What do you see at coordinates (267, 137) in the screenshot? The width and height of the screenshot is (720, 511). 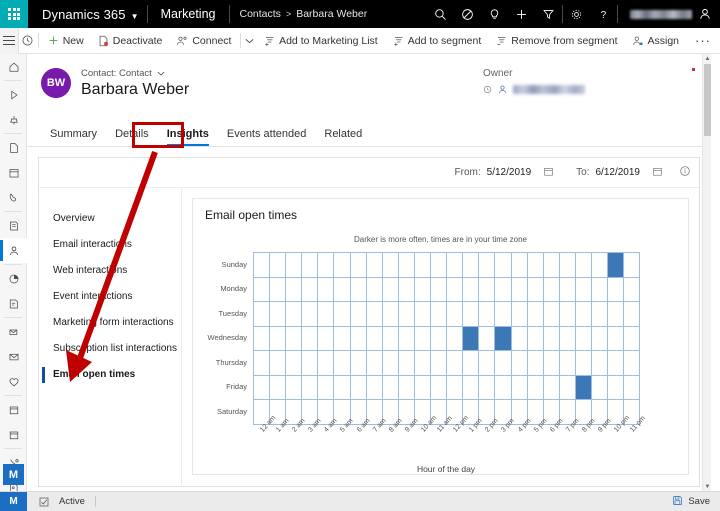 I see `tab-events-attended: Events attended` at bounding box center [267, 137].